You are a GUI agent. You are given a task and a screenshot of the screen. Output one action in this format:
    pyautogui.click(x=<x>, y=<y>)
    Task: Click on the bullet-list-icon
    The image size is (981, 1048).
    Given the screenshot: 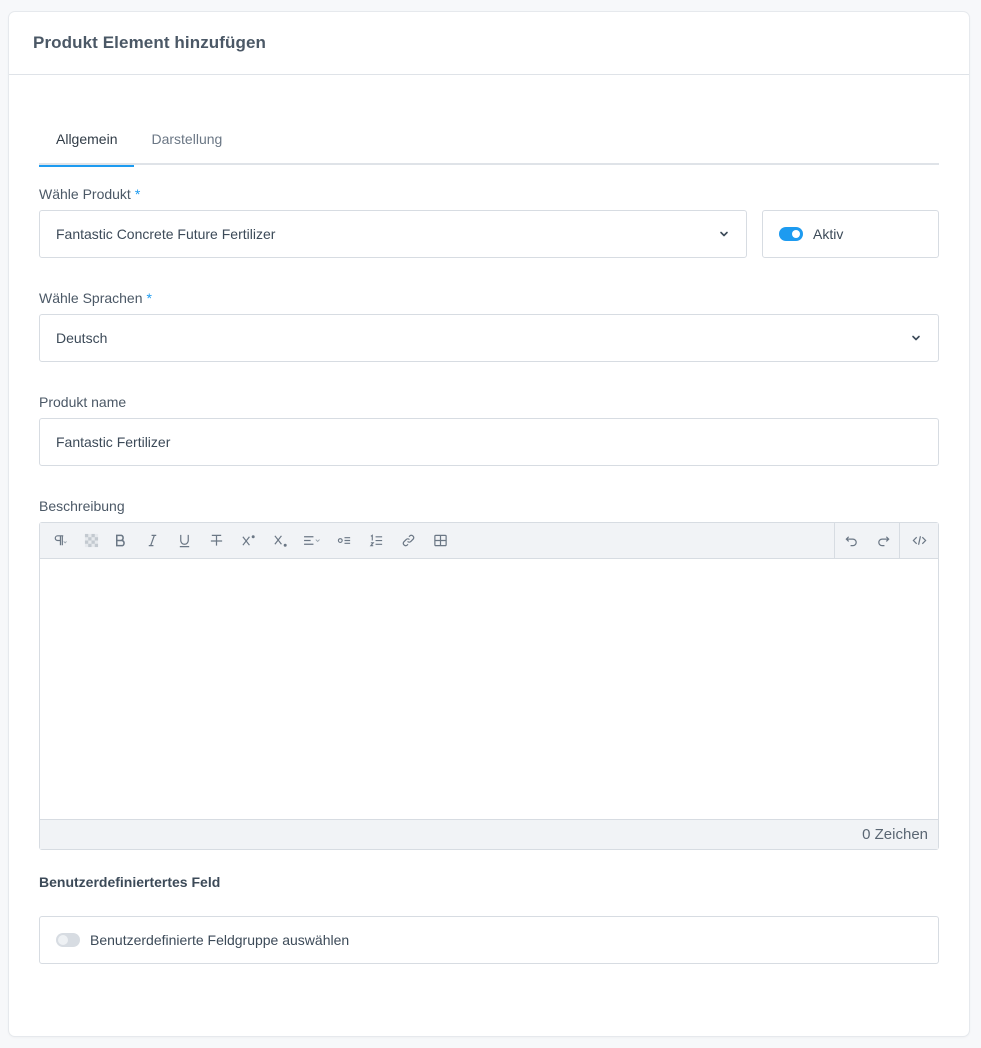 What is the action you would take?
    pyautogui.click(x=343, y=540)
    